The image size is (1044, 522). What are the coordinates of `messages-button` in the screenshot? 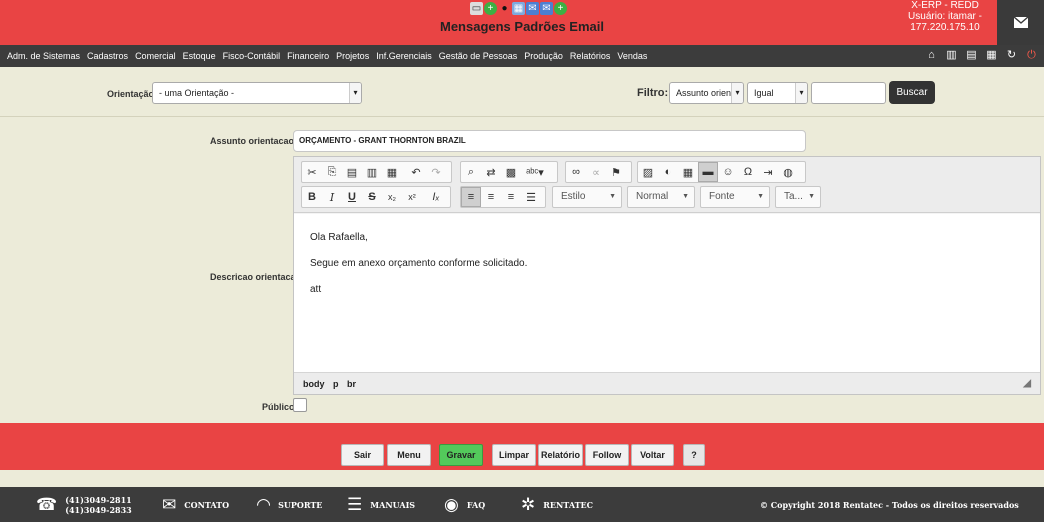 It's located at (1020, 22).